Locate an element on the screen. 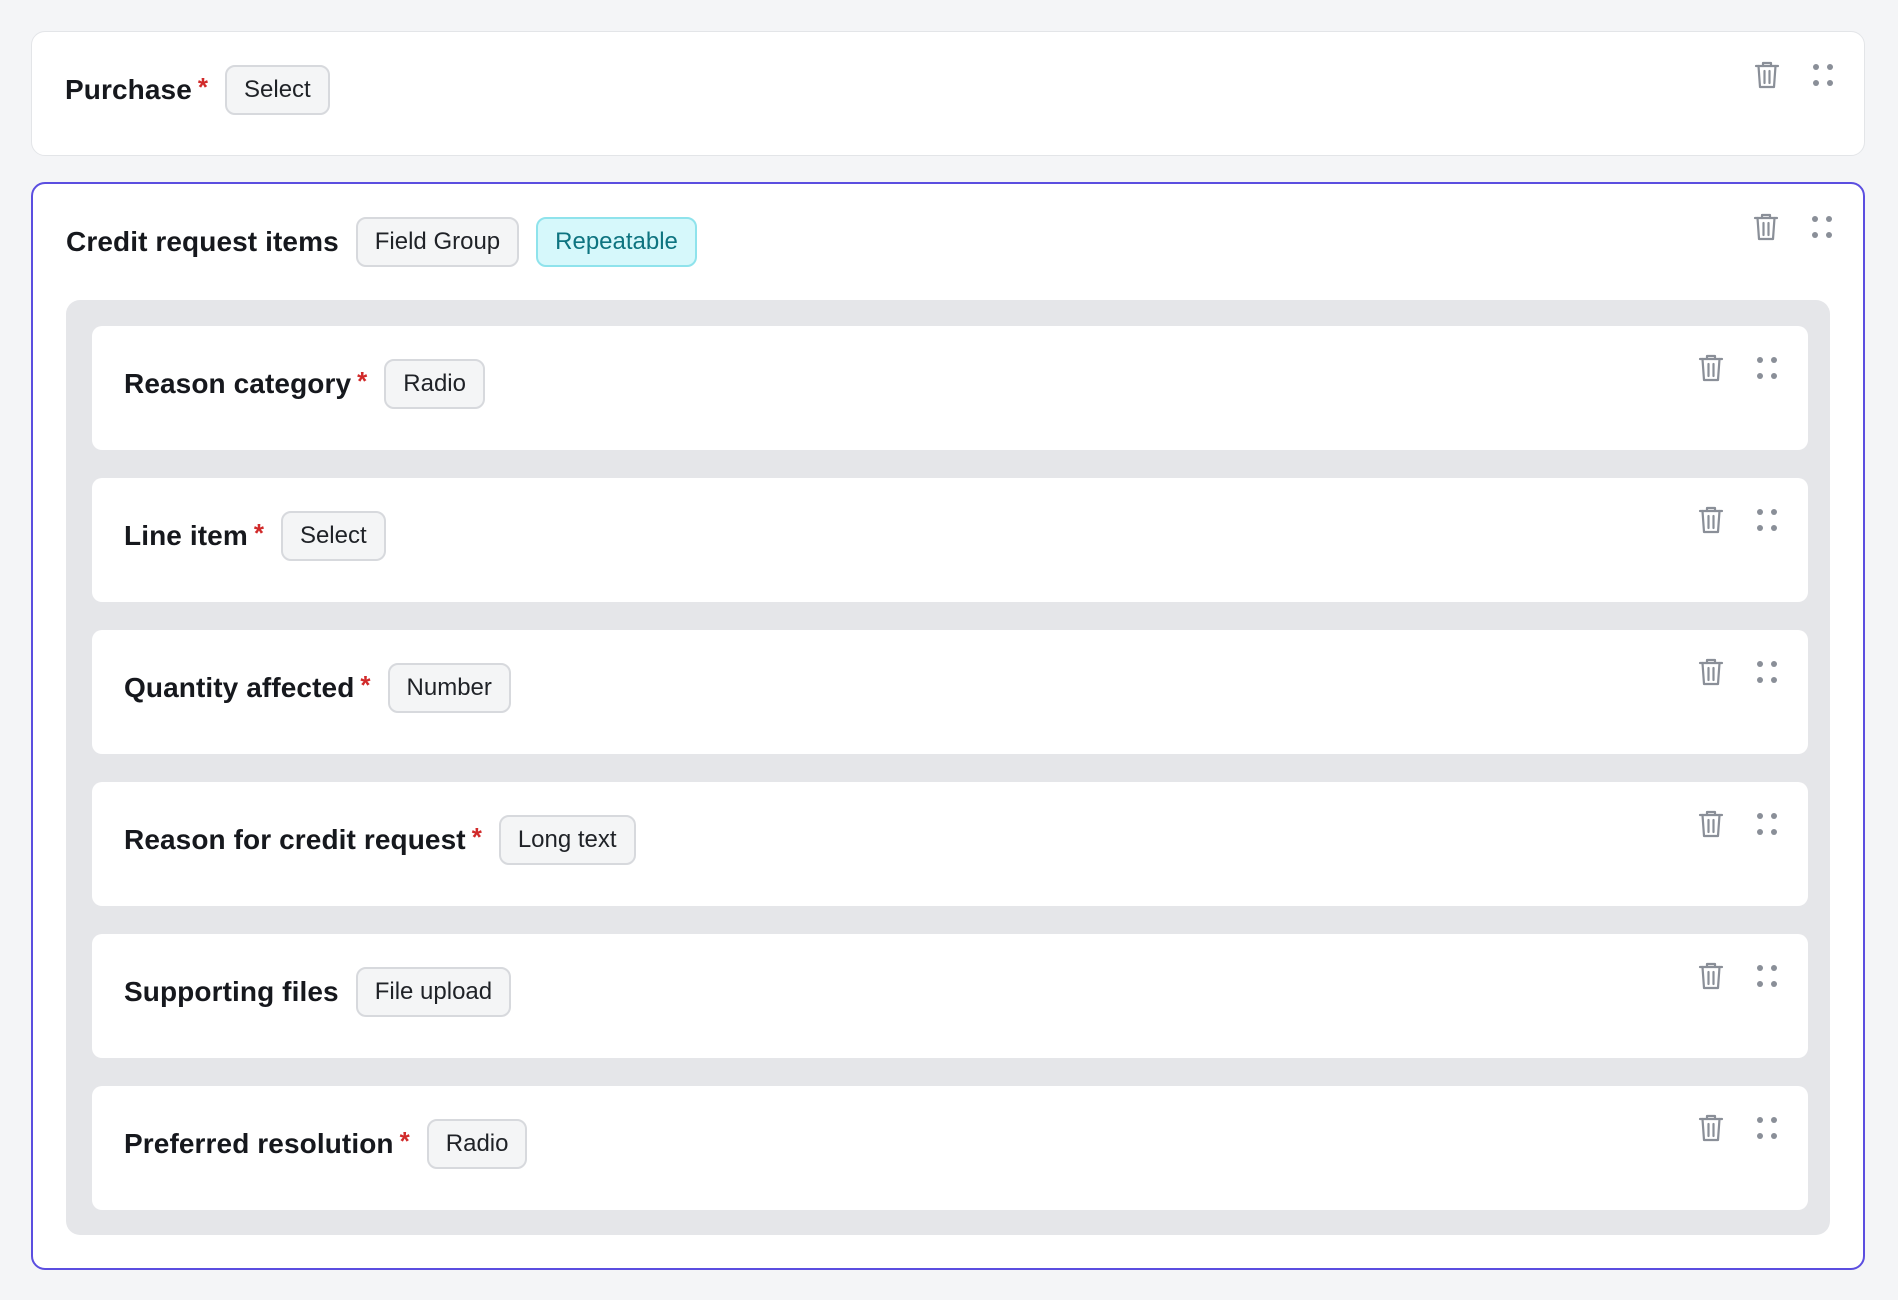 This screenshot has width=1898, height=1300. field-group-title: Credit request items is located at coordinates (202, 241).